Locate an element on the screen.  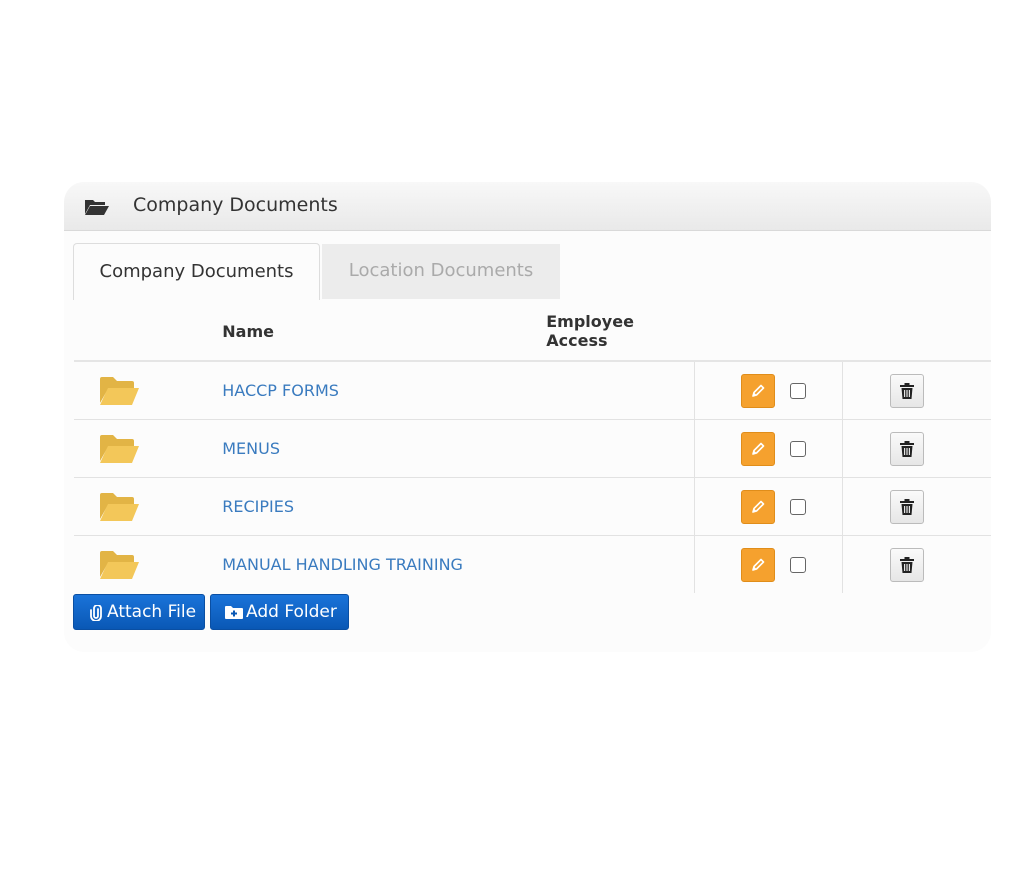
attach-file-label: Attach File is located at coordinates (152, 612).